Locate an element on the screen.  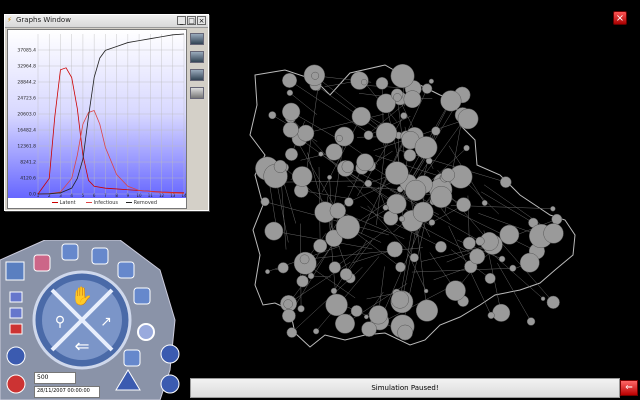
status-collapse-button: ⇐ is located at coordinates (629, 388).